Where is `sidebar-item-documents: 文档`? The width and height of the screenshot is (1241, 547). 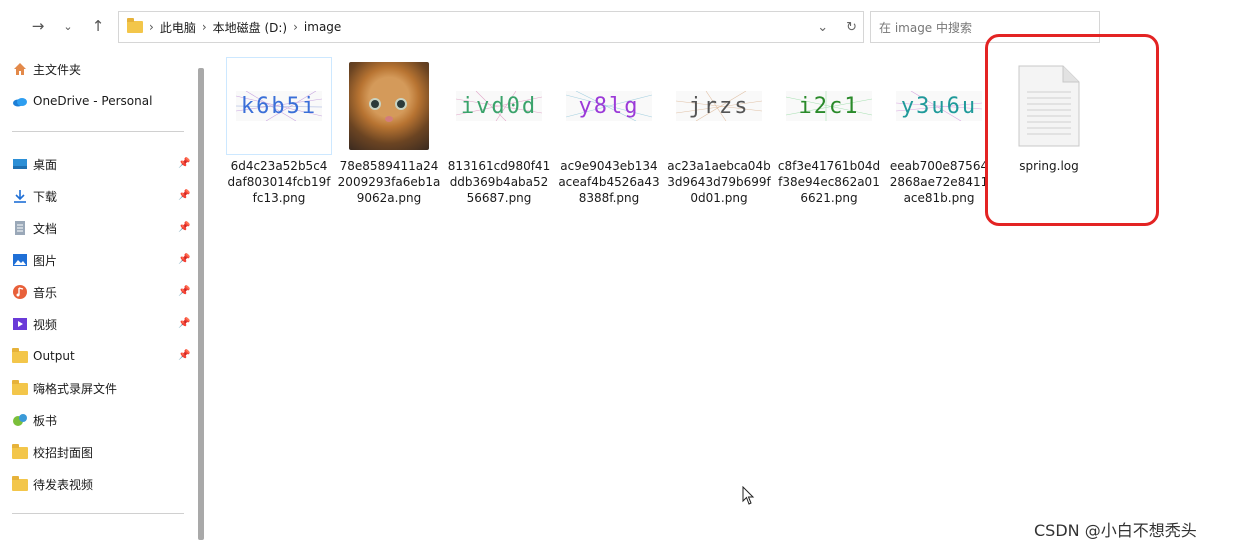
sidebar-item-documents: 文档 is located at coordinates (34, 228).